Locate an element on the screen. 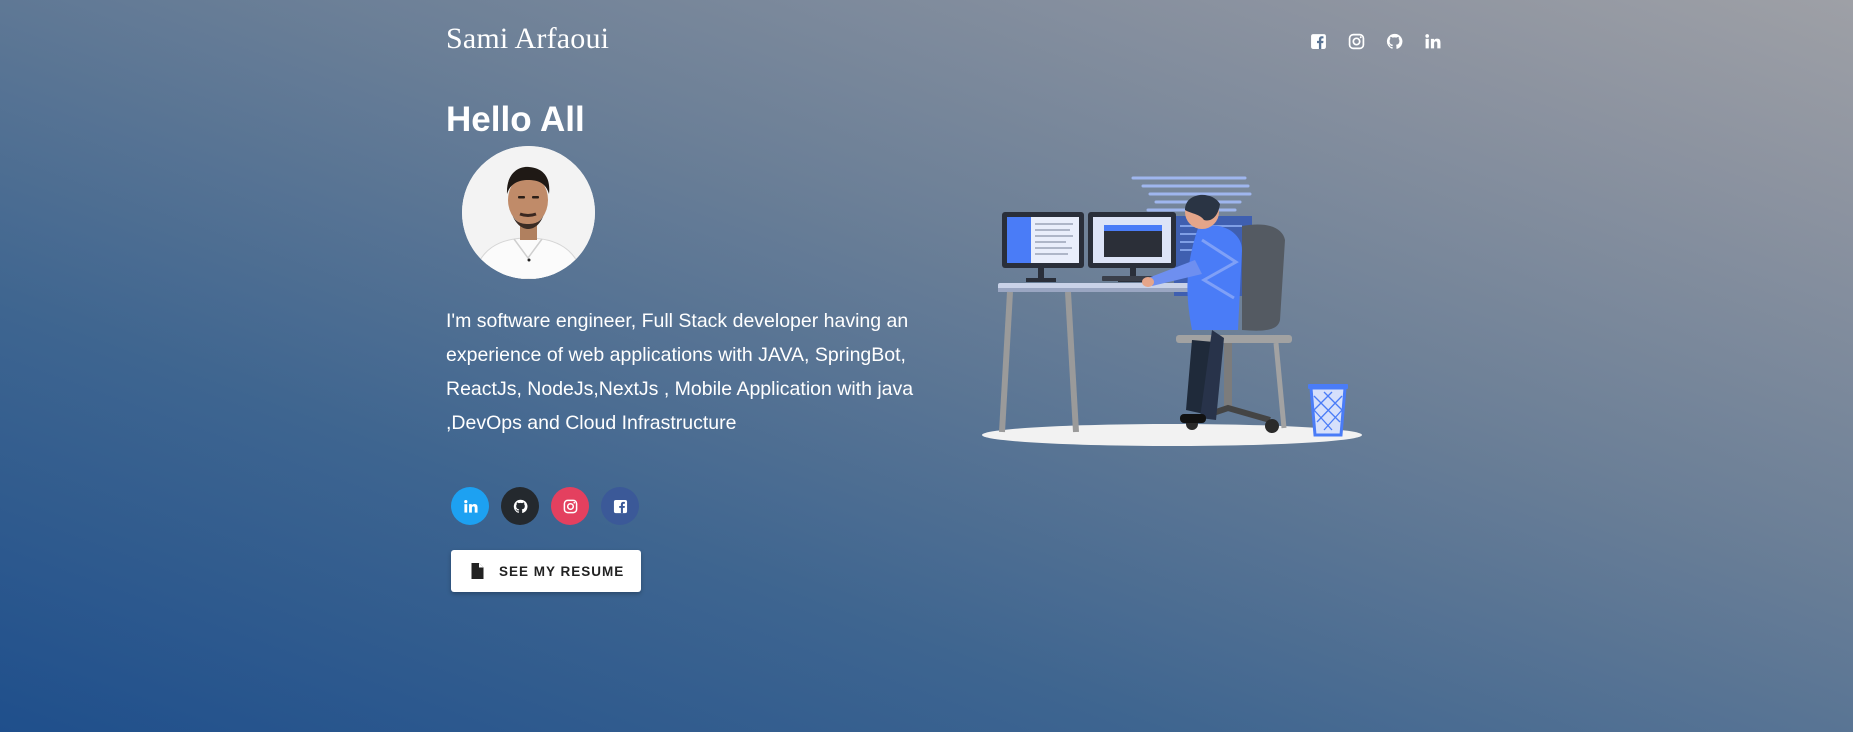  github-button is located at coordinates (520, 506).